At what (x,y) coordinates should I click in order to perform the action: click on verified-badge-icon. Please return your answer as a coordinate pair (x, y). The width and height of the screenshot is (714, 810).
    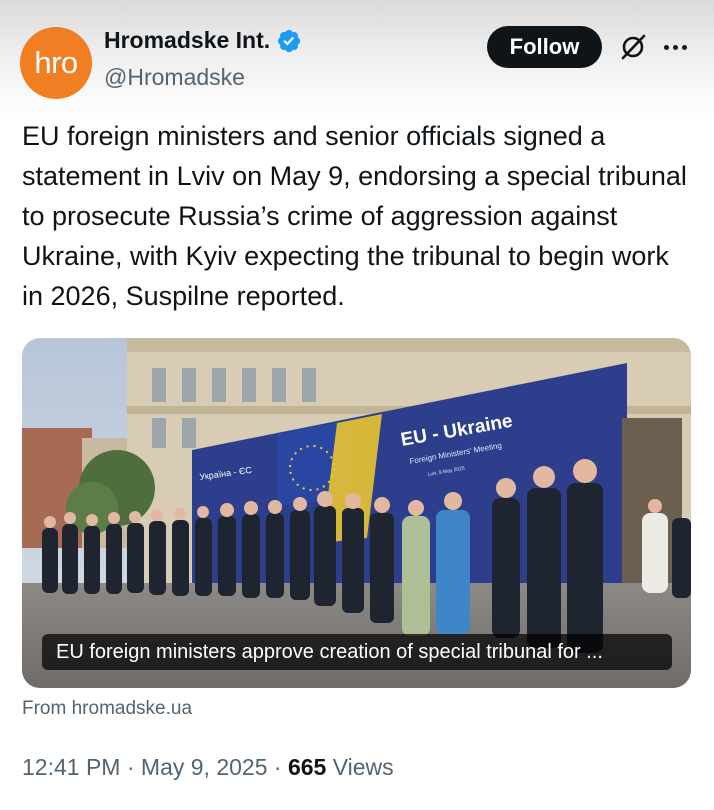
    Looking at the image, I should click on (289, 41).